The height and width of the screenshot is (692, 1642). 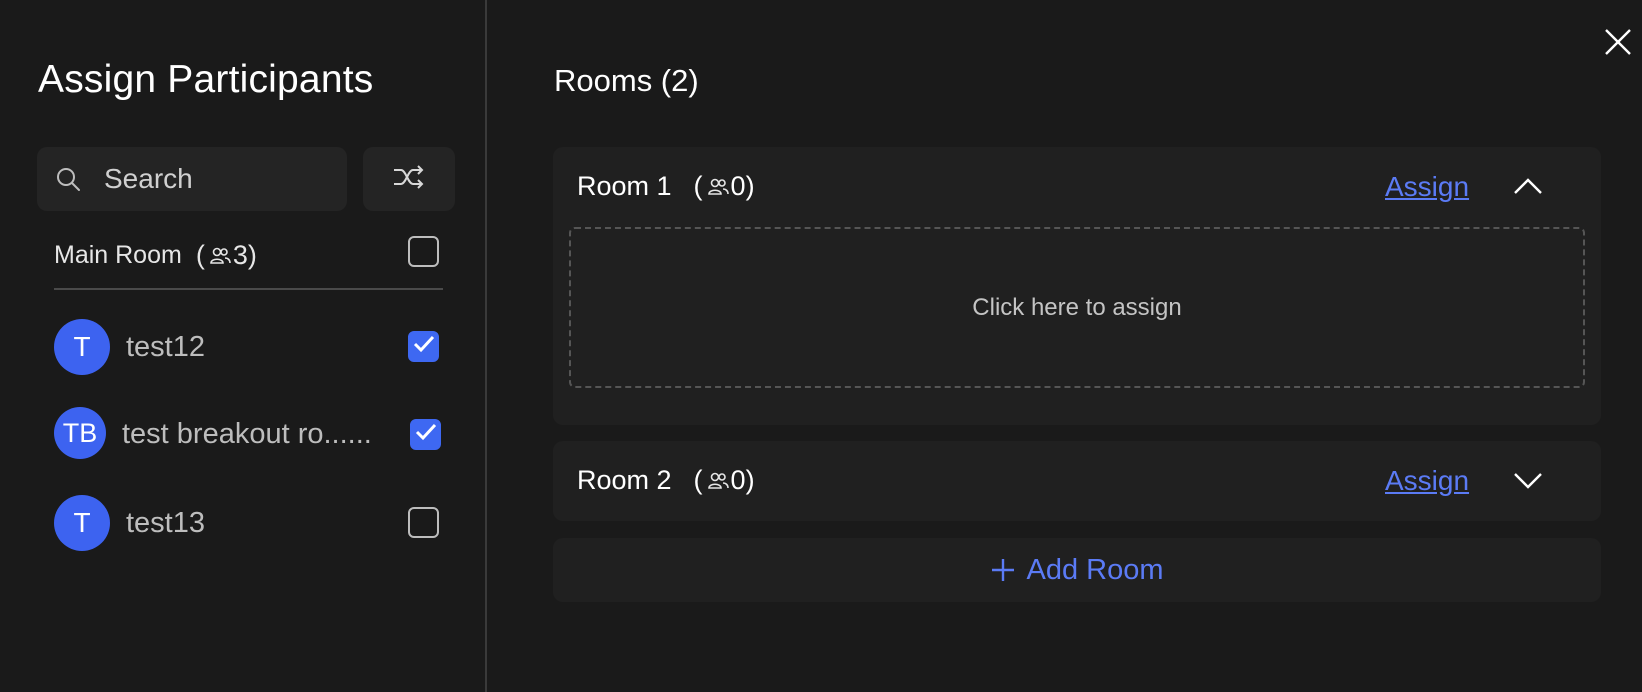 I want to click on main-room-name: Main Room, so click(x=118, y=255).